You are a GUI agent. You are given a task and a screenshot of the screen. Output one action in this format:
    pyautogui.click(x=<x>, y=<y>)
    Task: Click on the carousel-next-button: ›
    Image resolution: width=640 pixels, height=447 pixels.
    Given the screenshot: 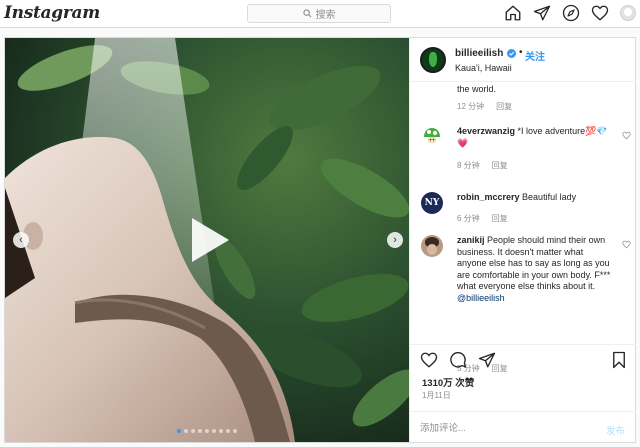 What is the action you would take?
    pyautogui.click(x=395, y=240)
    